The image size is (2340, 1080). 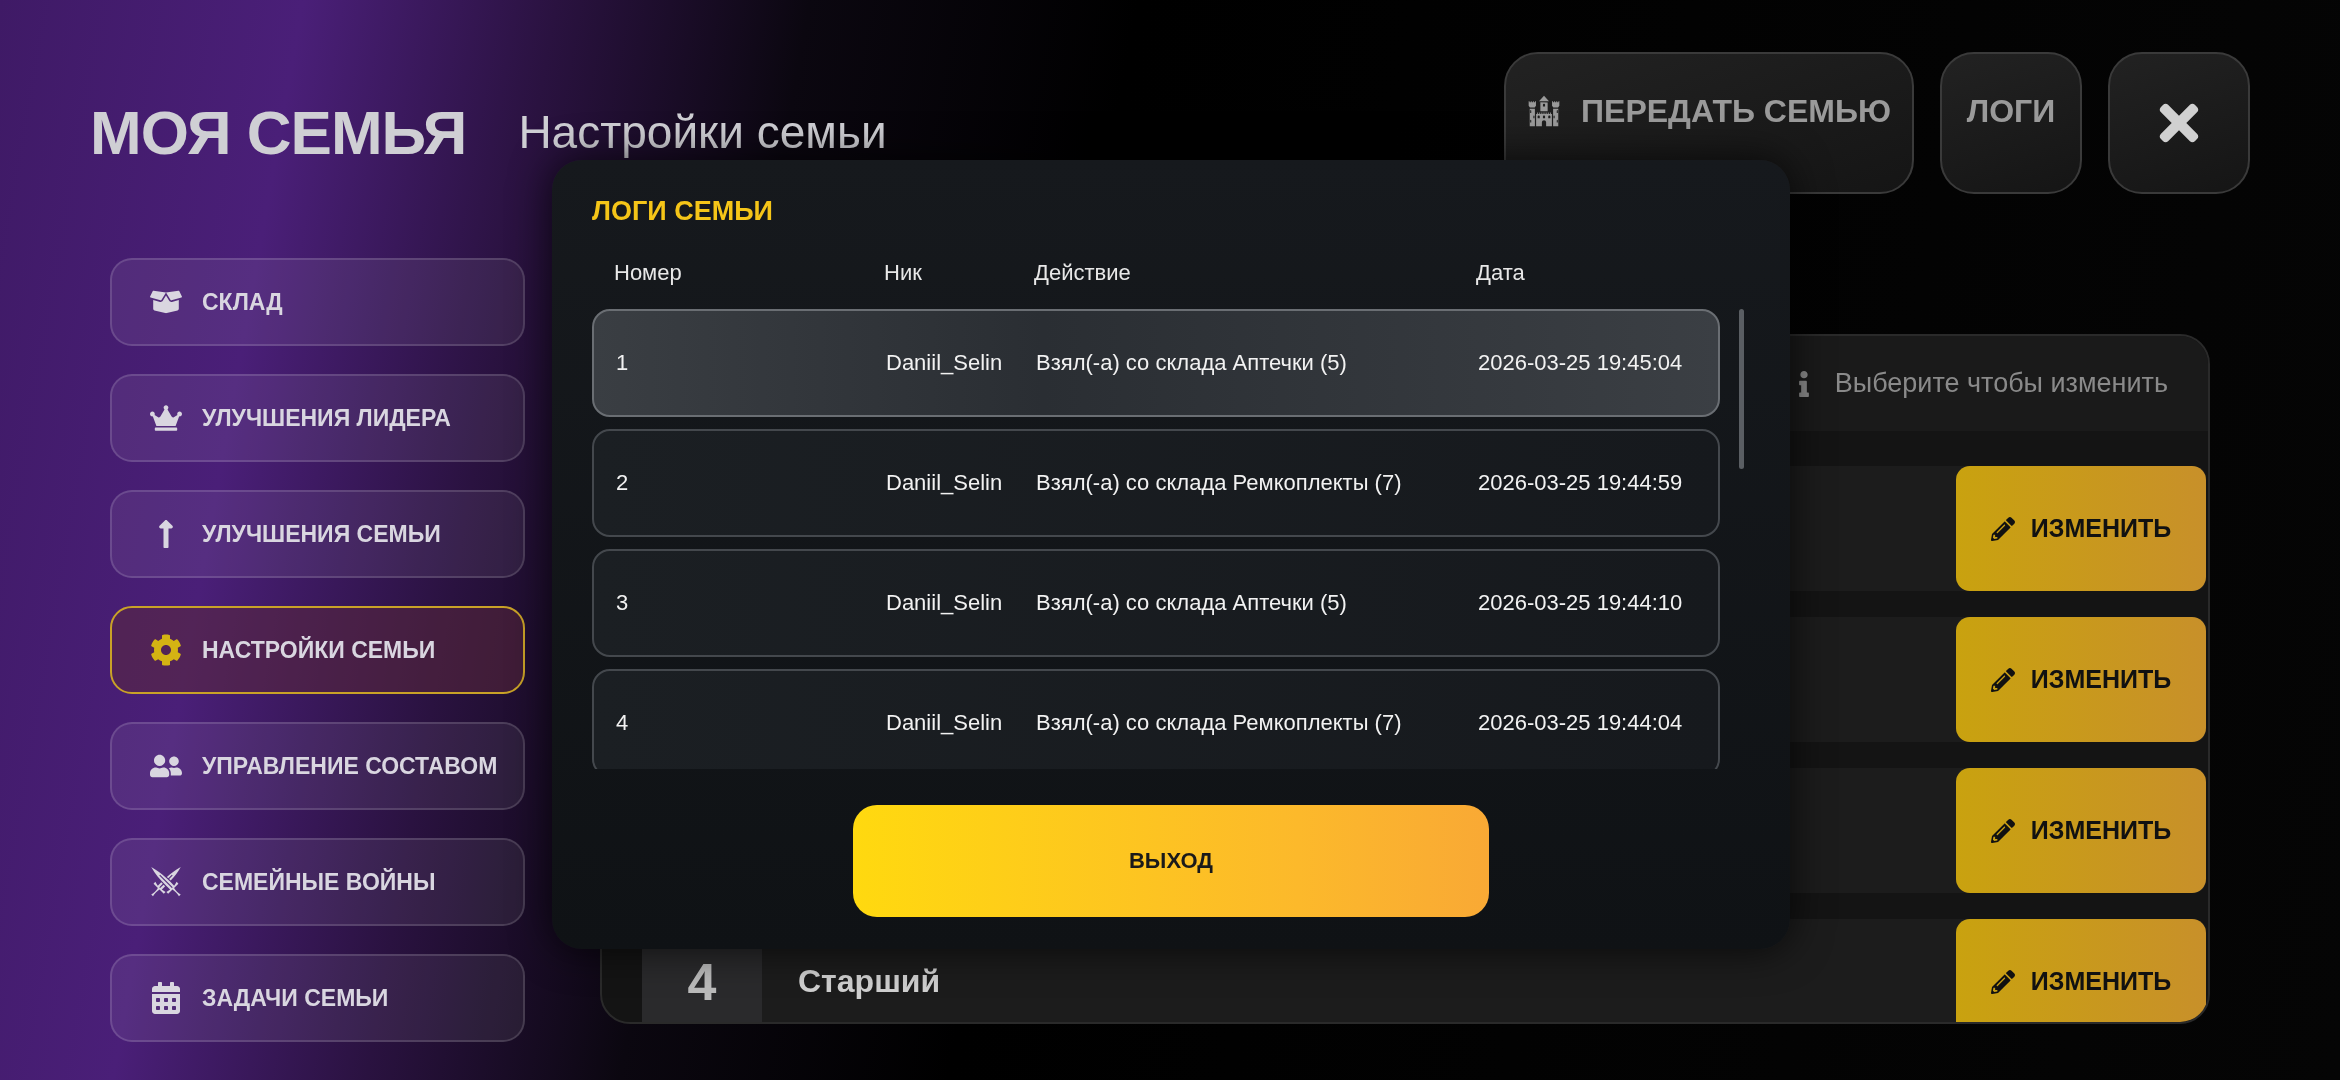 I want to click on sidebar-item: СЕМЕЙНЫЕ ВОЙНЫ, so click(x=317, y=882).